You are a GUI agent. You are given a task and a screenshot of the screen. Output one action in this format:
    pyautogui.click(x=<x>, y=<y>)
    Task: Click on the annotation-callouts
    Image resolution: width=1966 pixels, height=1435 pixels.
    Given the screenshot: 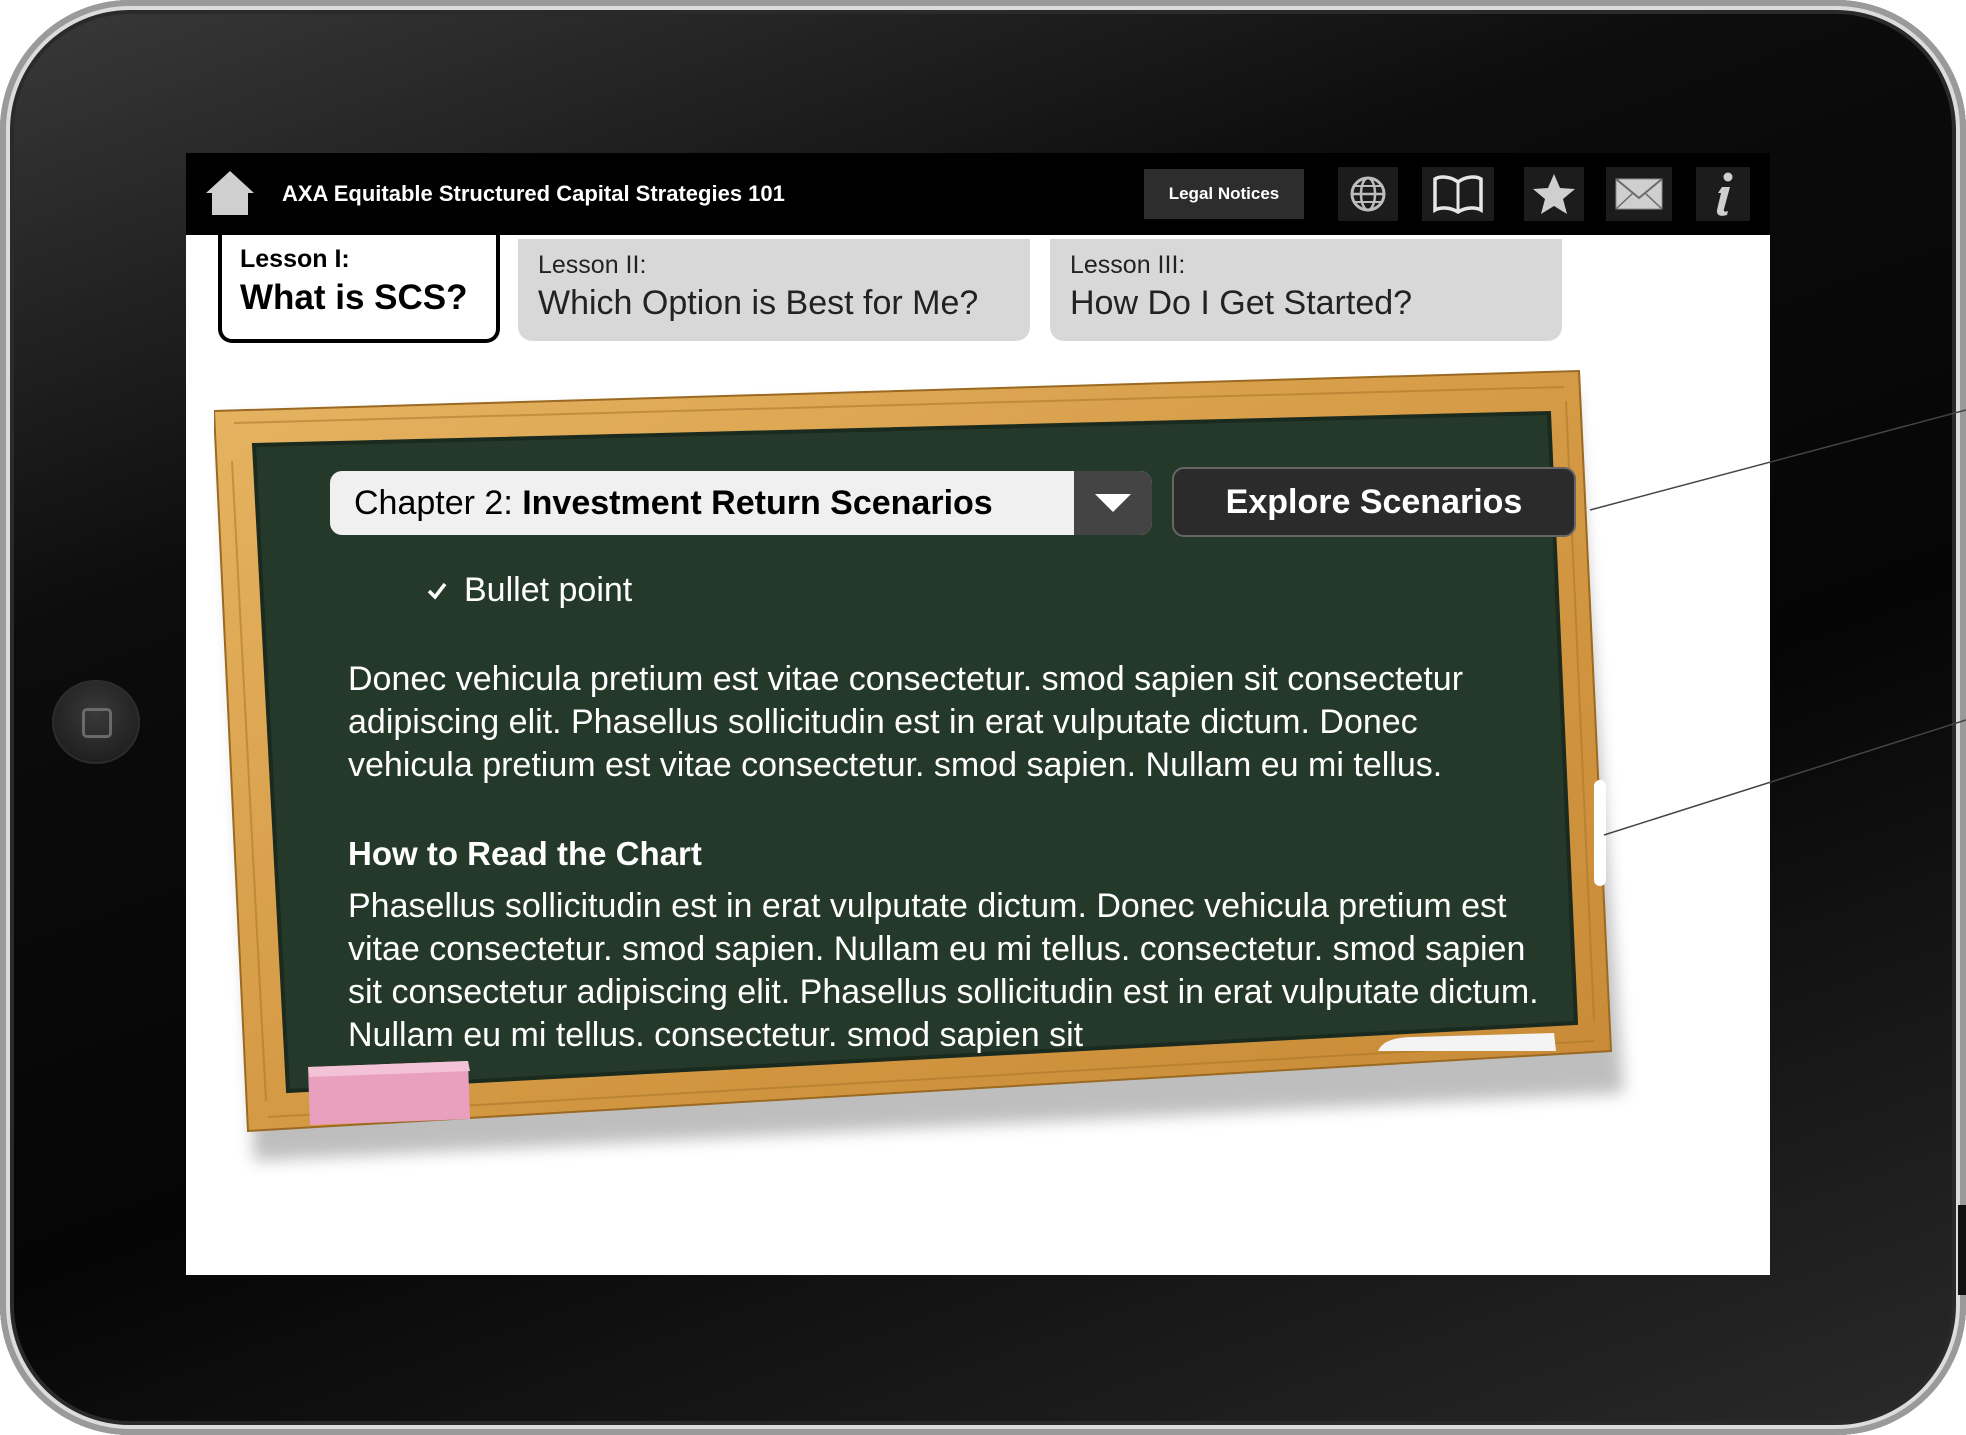 What is the action you would take?
    pyautogui.click(x=1777, y=622)
    